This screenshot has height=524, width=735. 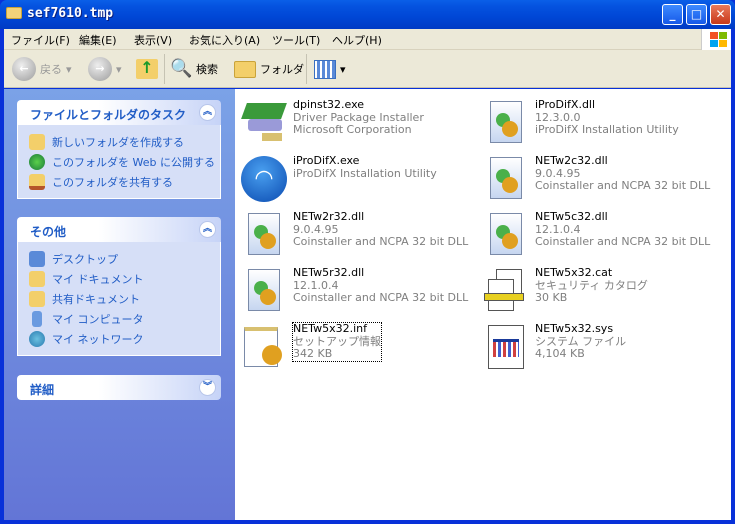 I want to click on menu-file: ファイル(F), so click(x=40, y=40).